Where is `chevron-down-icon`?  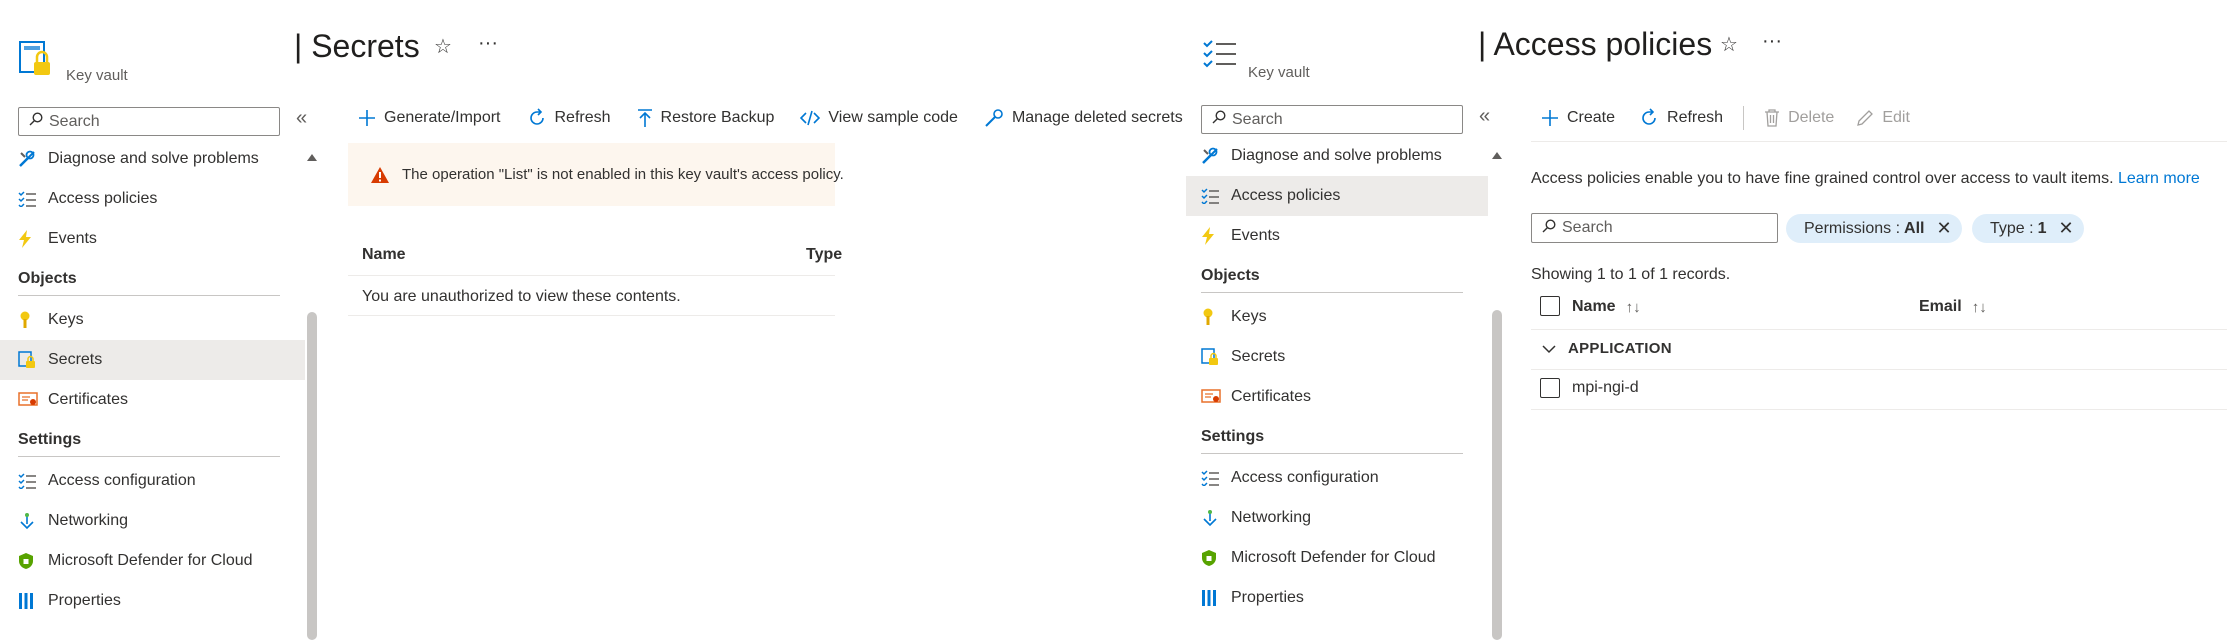
chevron-down-icon is located at coordinates (1549, 349).